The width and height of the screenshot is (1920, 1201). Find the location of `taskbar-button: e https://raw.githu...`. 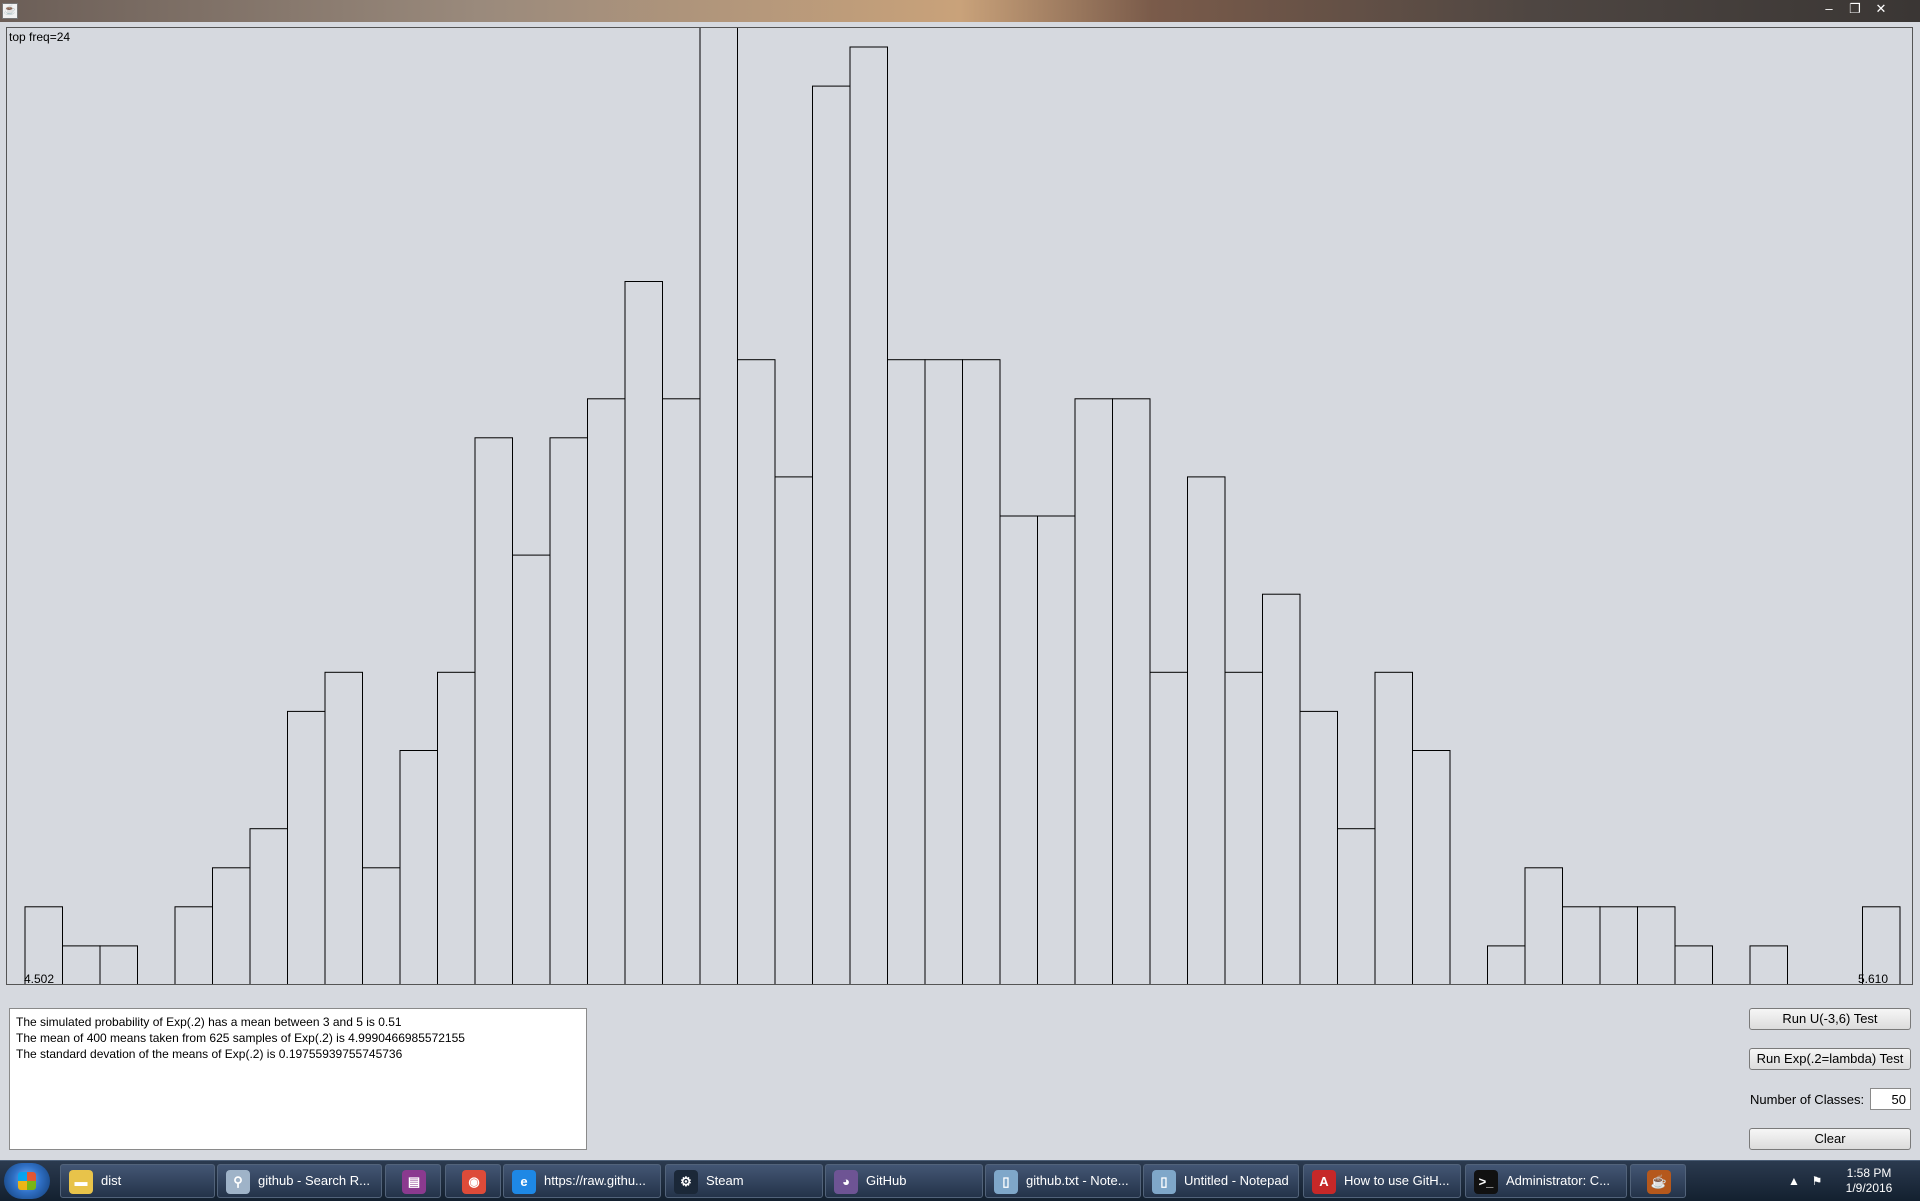

taskbar-button: e https://raw.githu... is located at coordinates (582, 1181).